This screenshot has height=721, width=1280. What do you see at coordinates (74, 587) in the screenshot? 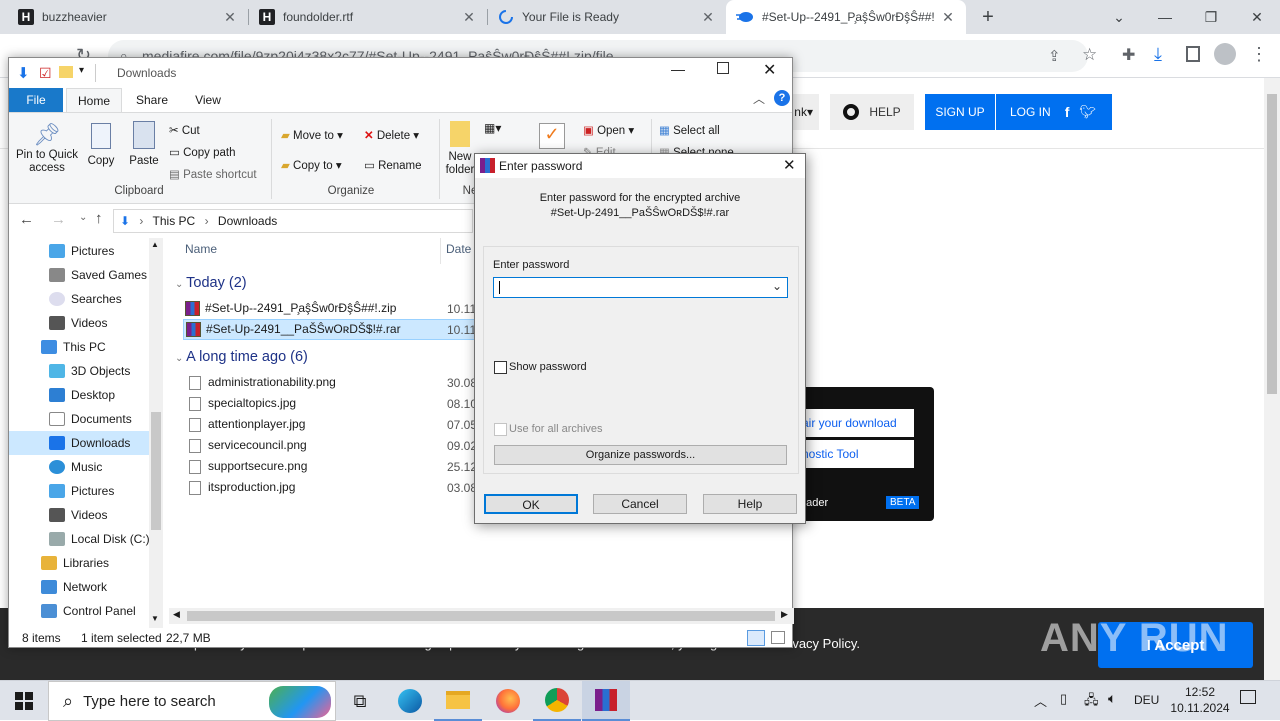
I see `nav-network: Network` at bounding box center [74, 587].